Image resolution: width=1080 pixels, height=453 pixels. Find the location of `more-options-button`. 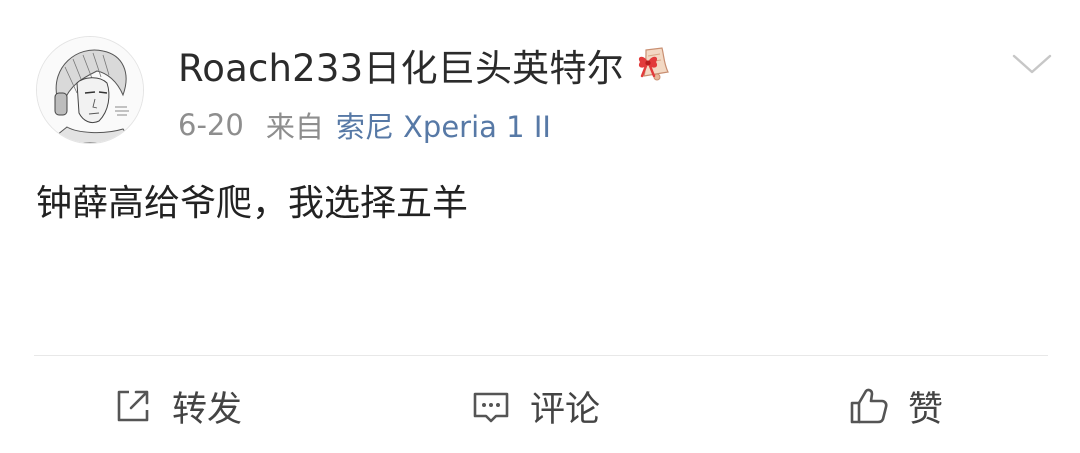

more-options-button is located at coordinates (1032, 63).